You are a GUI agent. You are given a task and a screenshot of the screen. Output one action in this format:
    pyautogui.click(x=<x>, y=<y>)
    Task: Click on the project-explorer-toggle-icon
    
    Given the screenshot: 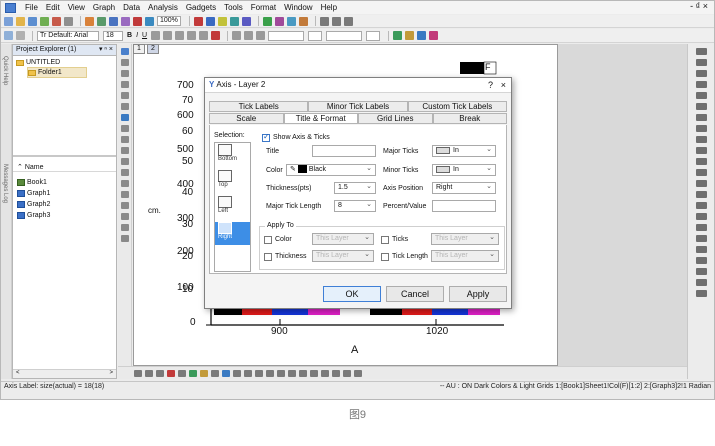 What is the action you would take?
    pyautogui.click(x=8, y=35)
    